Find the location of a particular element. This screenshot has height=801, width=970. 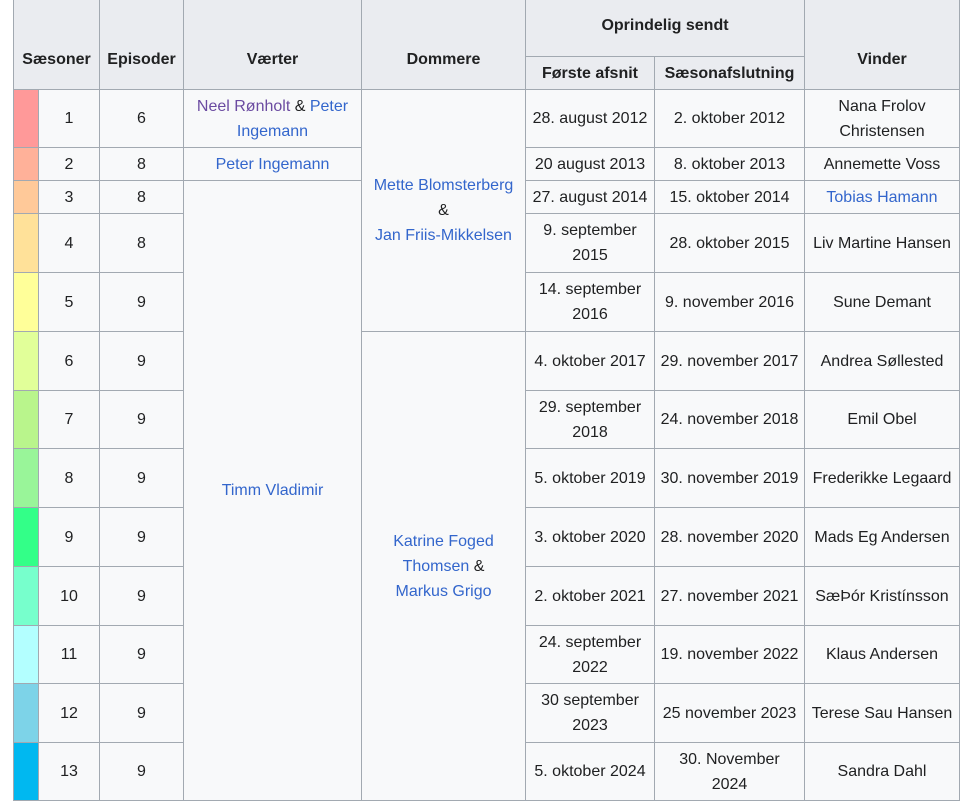

season-number: 2 is located at coordinates (69, 164).